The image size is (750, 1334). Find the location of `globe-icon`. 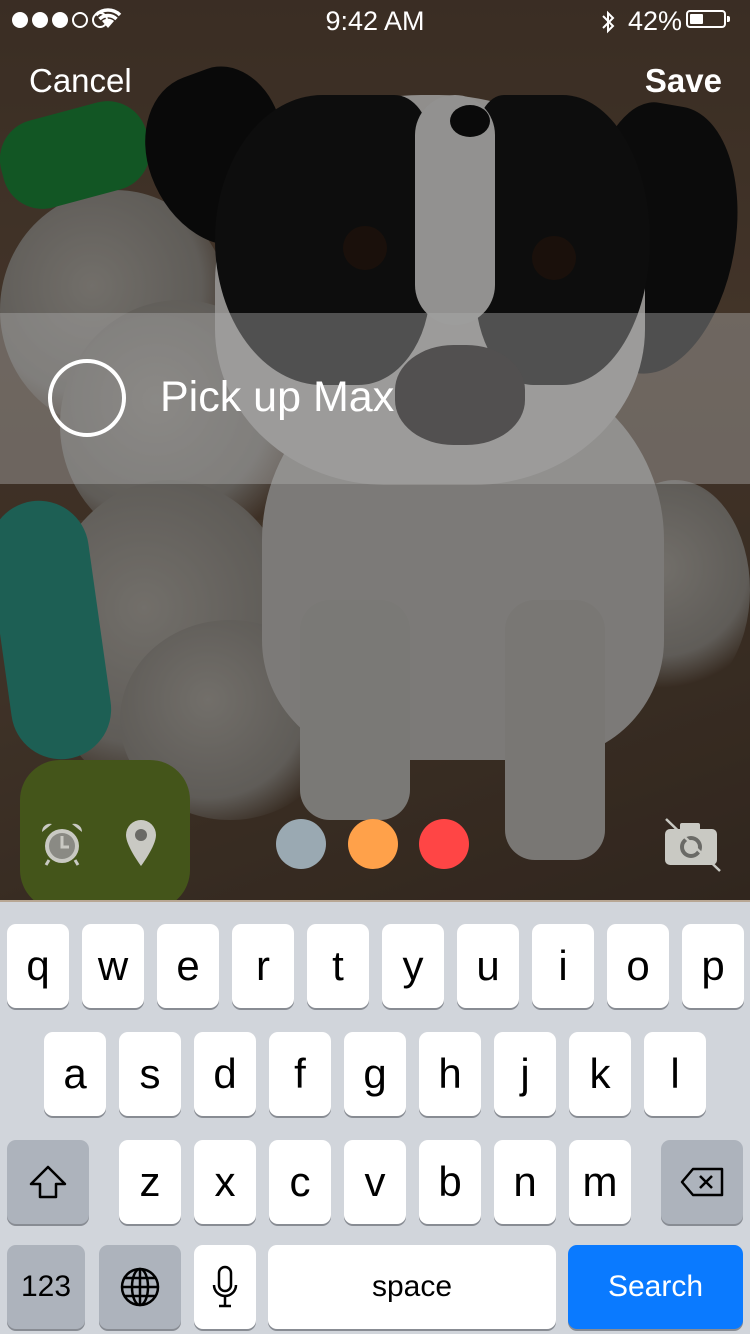

globe-icon is located at coordinates (140, 1287).